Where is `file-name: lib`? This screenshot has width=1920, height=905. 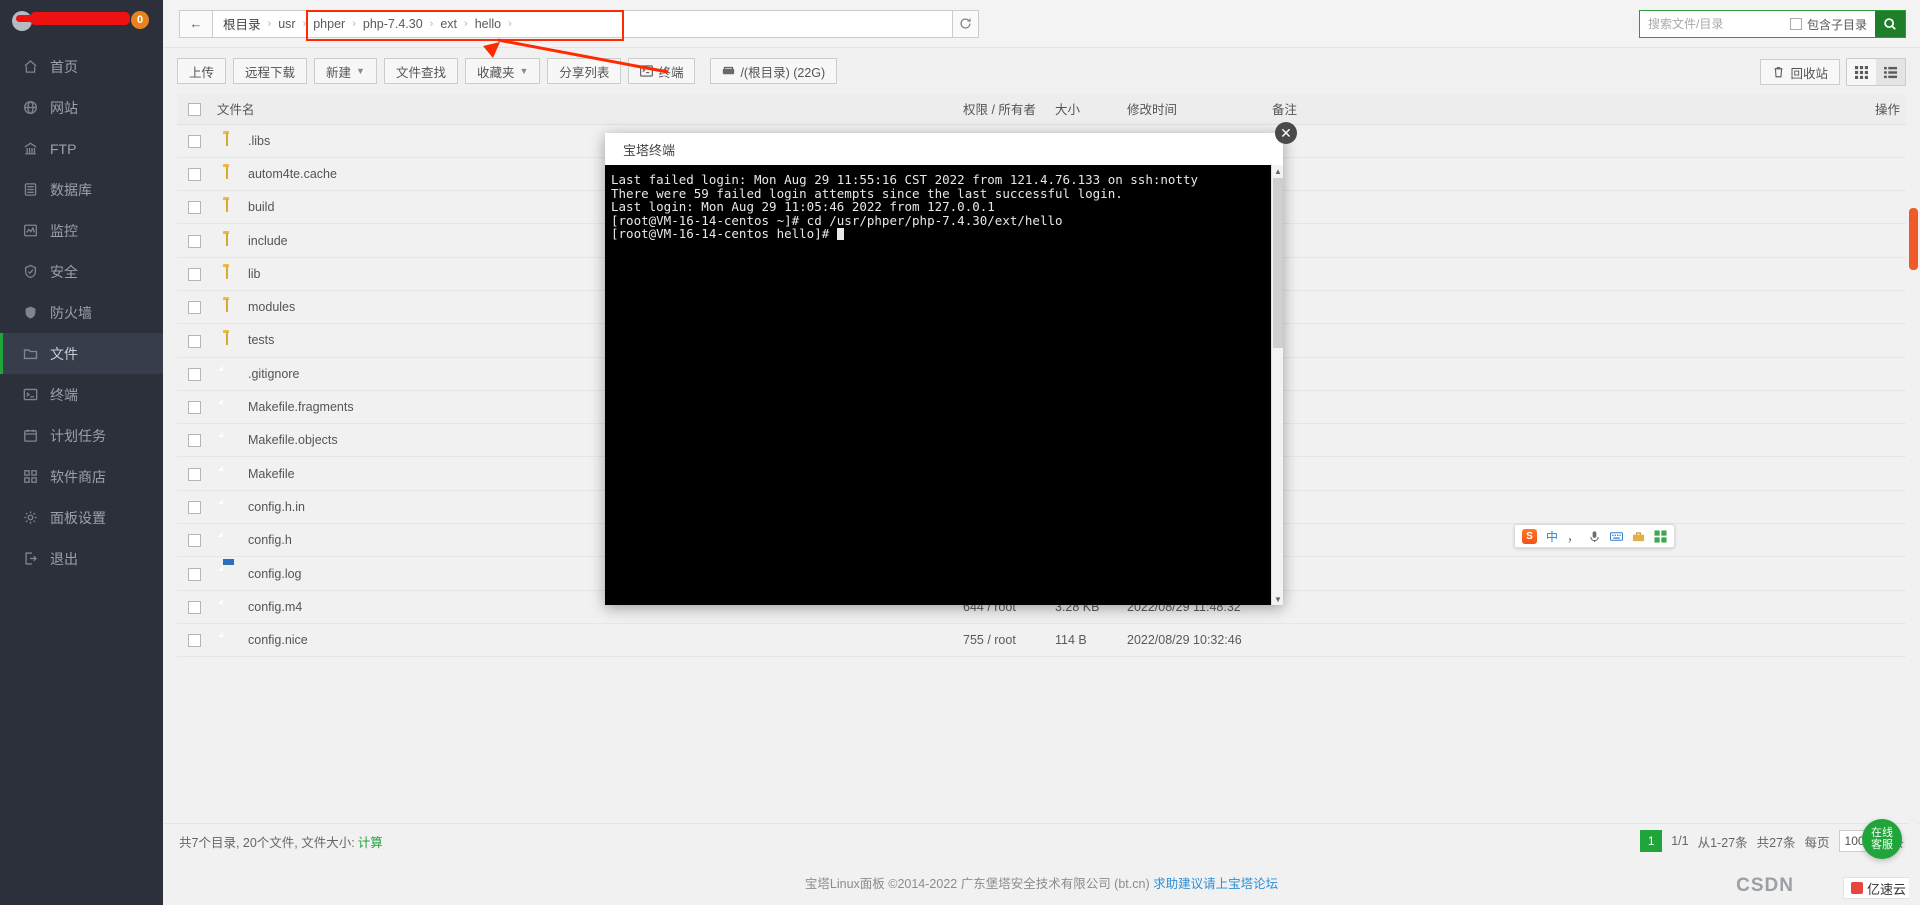
file-name: lib is located at coordinates (254, 274).